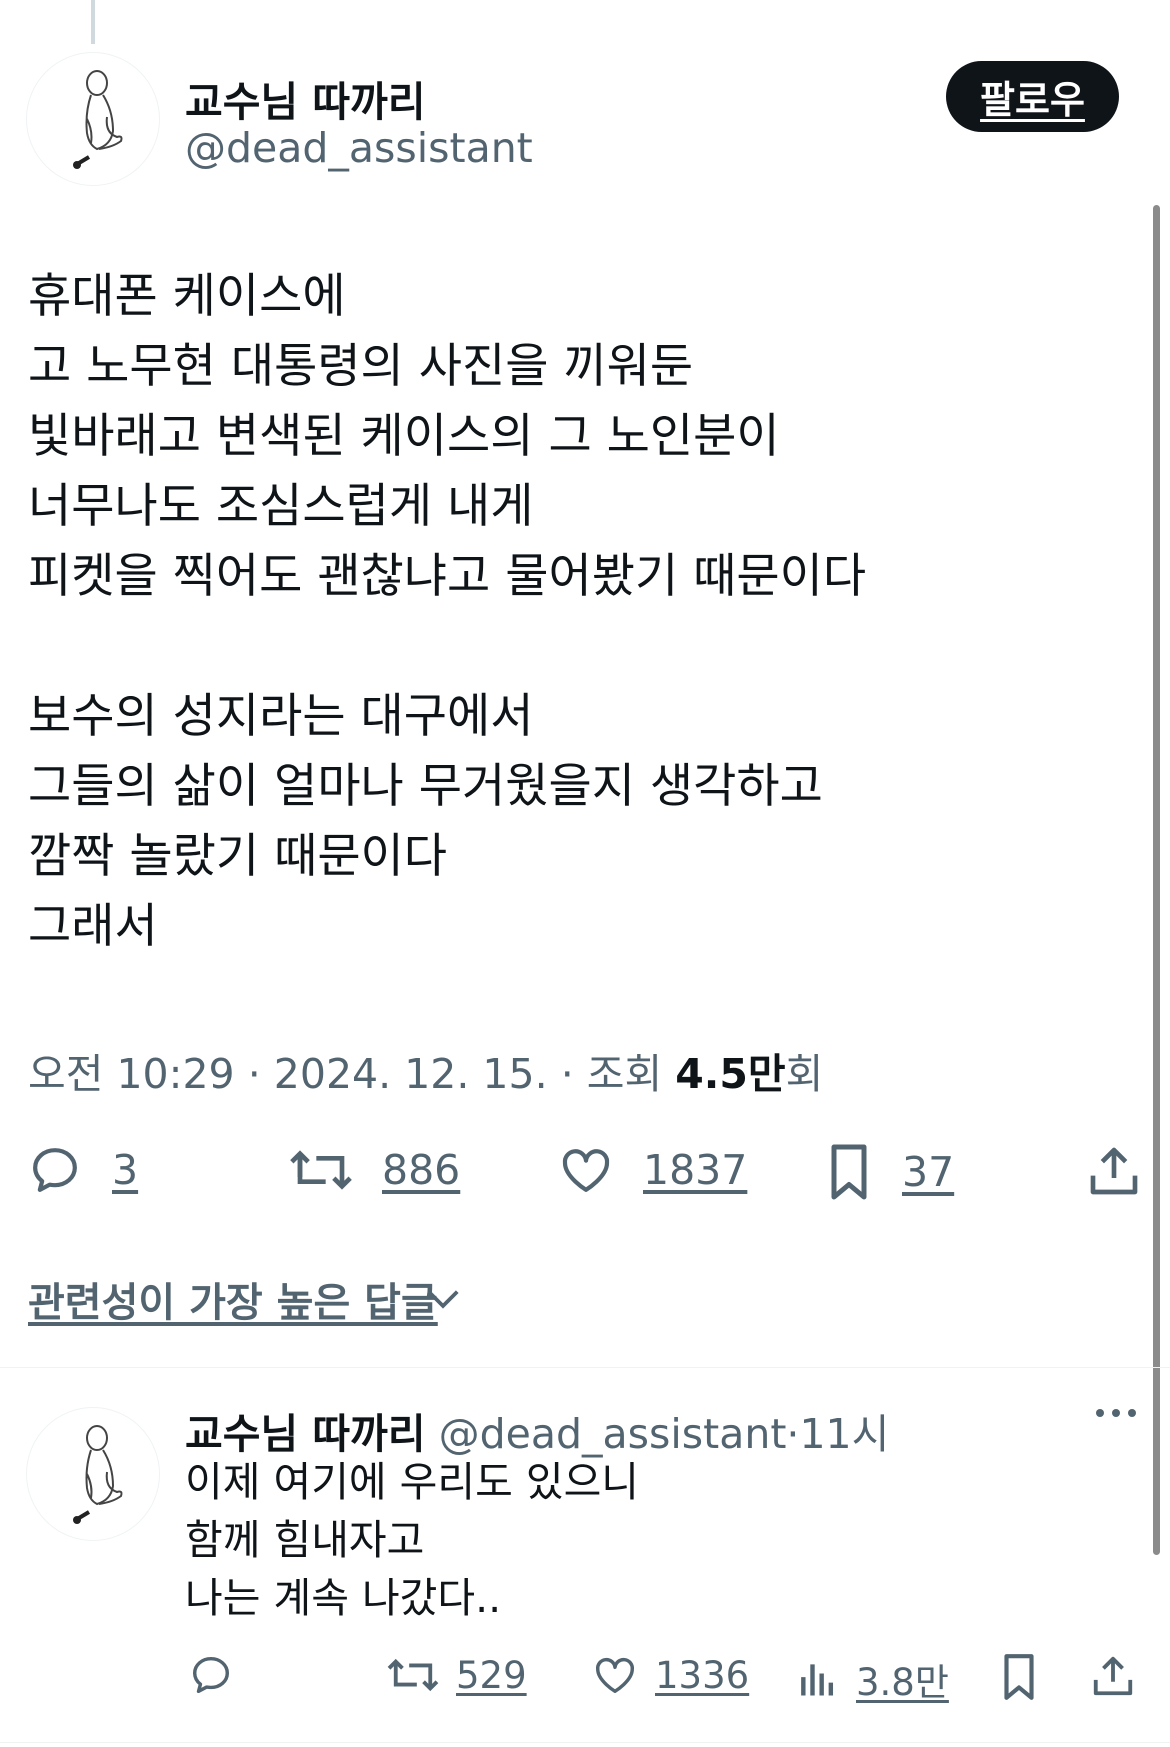 Image resolution: width=1170 pixels, height=1747 pixels. I want to click on tweet-line: 피켓을 찍어도 괜찮냐고 물어봤기 때문이다, so click(447, 576).